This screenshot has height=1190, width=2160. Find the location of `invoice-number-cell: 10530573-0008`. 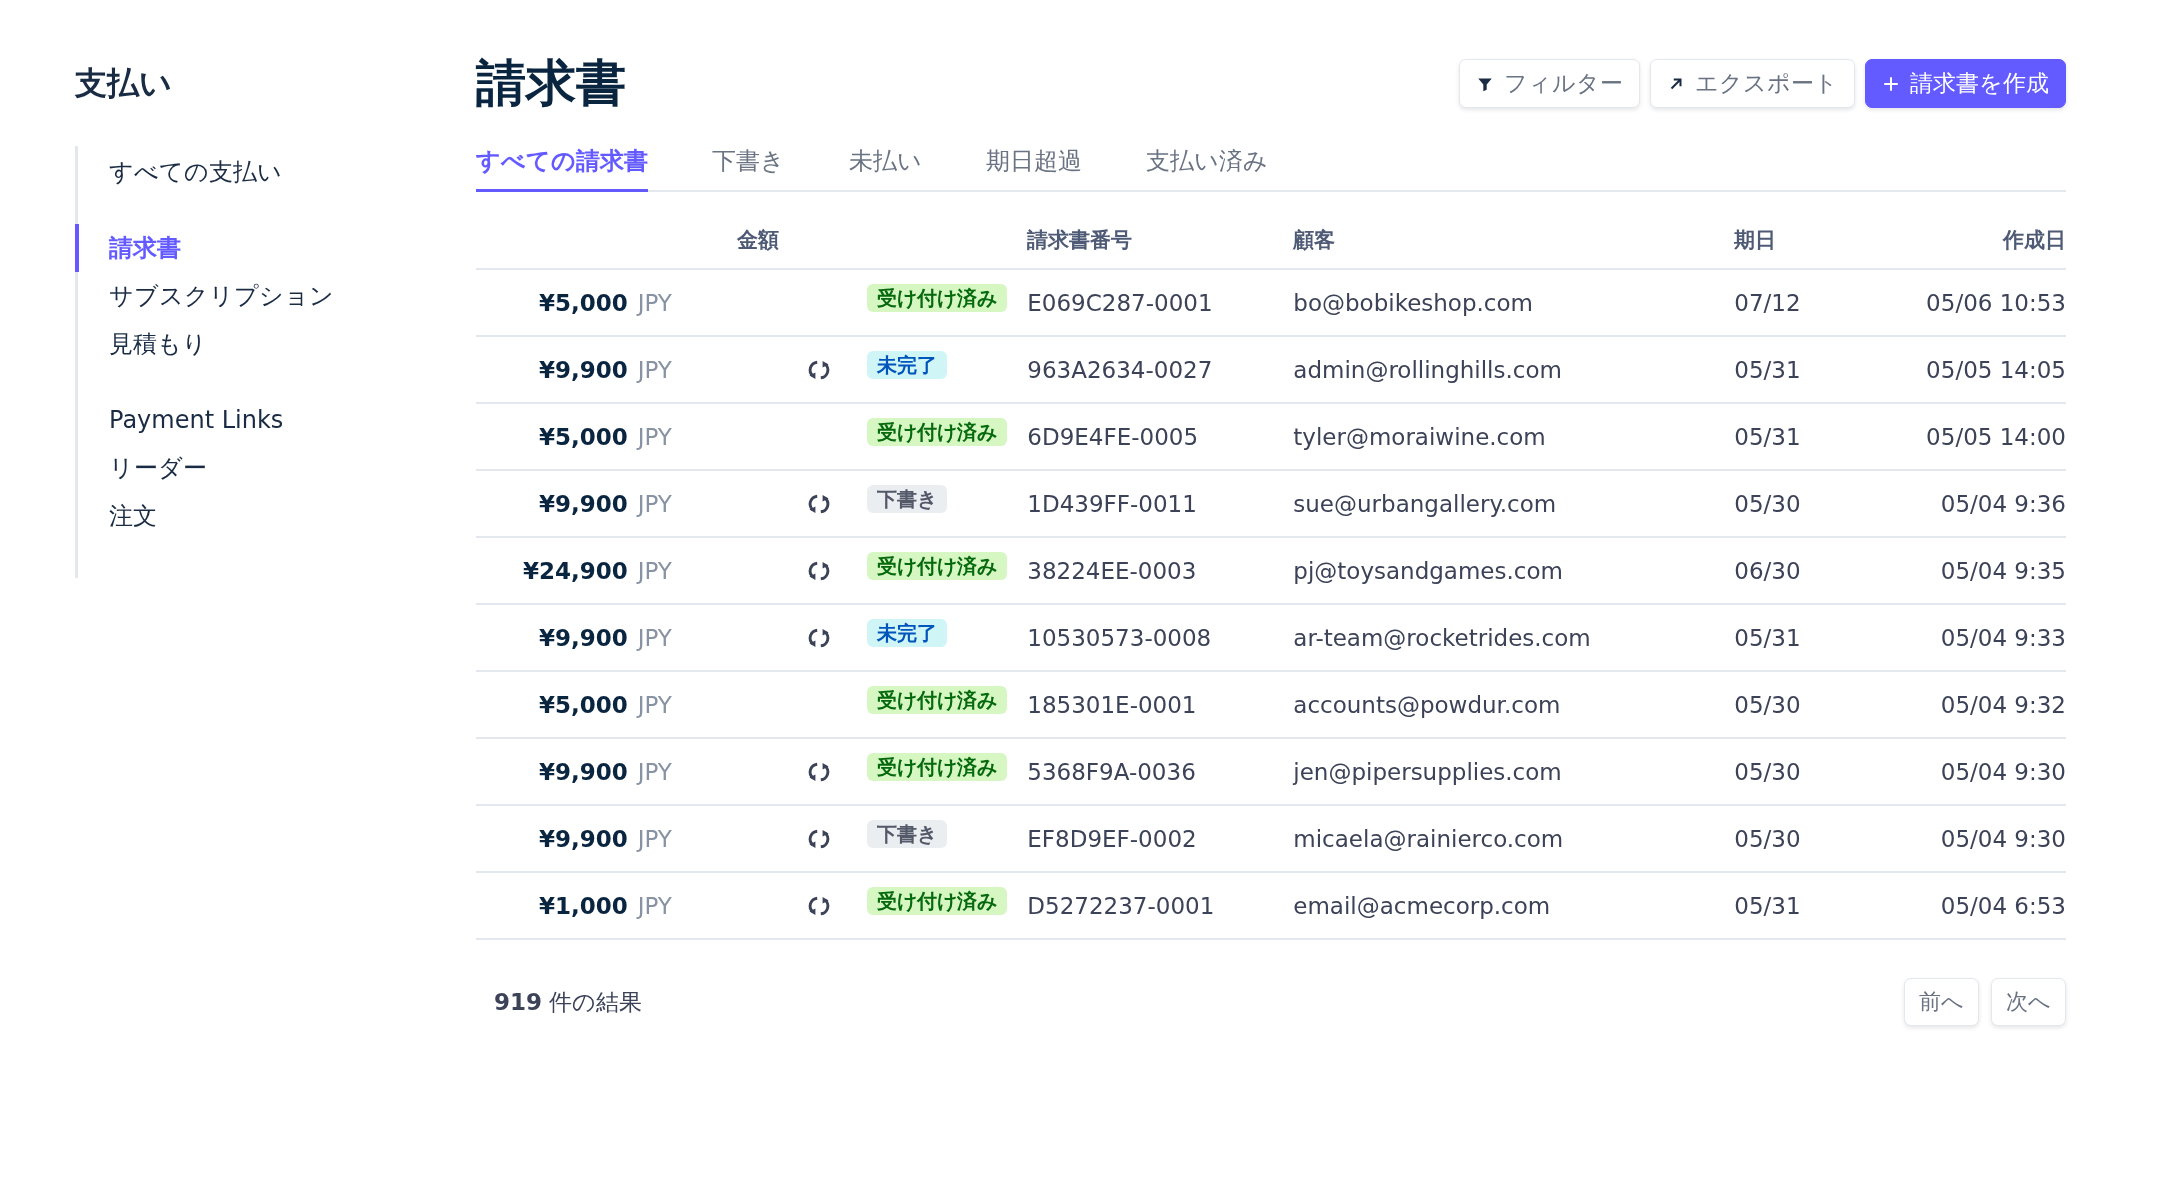

invoice-number-cell: 10530573-0008 is located at coordinates (1160, 637).